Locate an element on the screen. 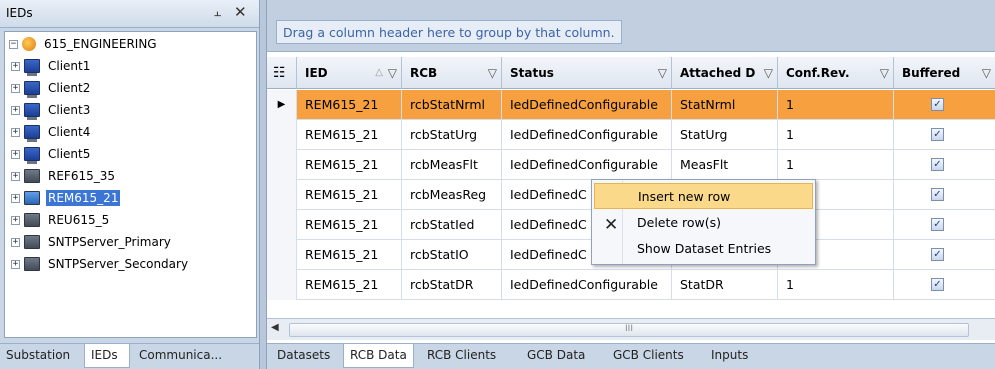 The width and height of the screenshot is (995, 369). panel-splitter is located at coordinates (263, 184).